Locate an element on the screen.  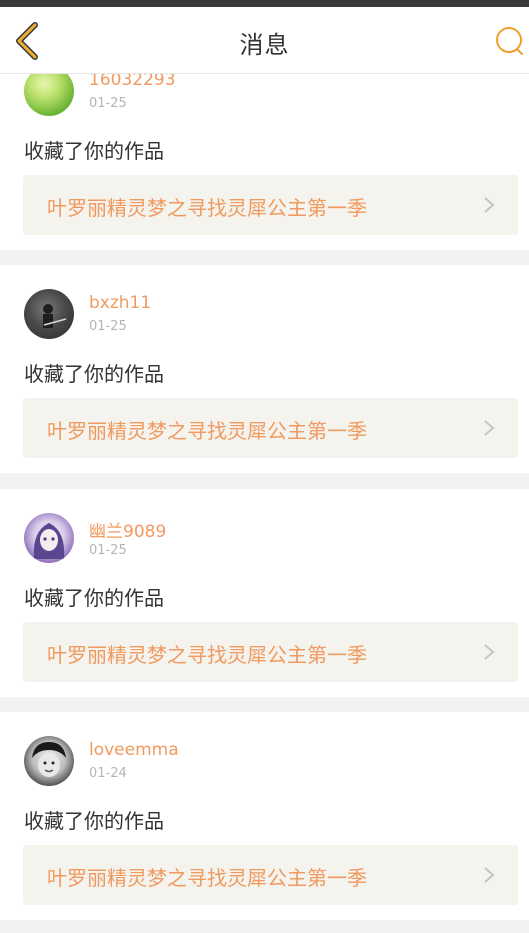
top-bar: 消息 is located at coordinates (264, 40).